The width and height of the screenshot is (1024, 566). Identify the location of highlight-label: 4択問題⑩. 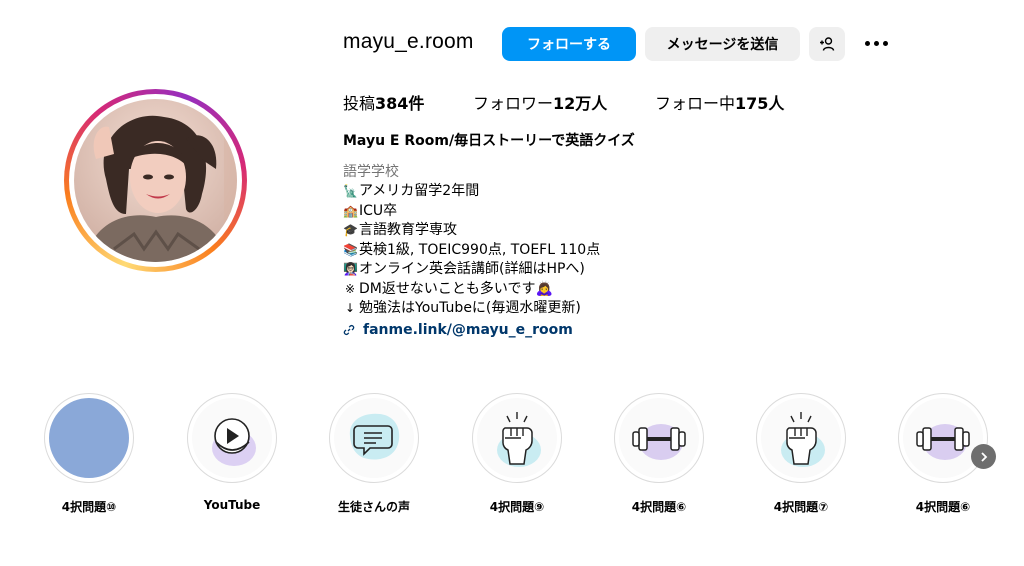
(89, 507).